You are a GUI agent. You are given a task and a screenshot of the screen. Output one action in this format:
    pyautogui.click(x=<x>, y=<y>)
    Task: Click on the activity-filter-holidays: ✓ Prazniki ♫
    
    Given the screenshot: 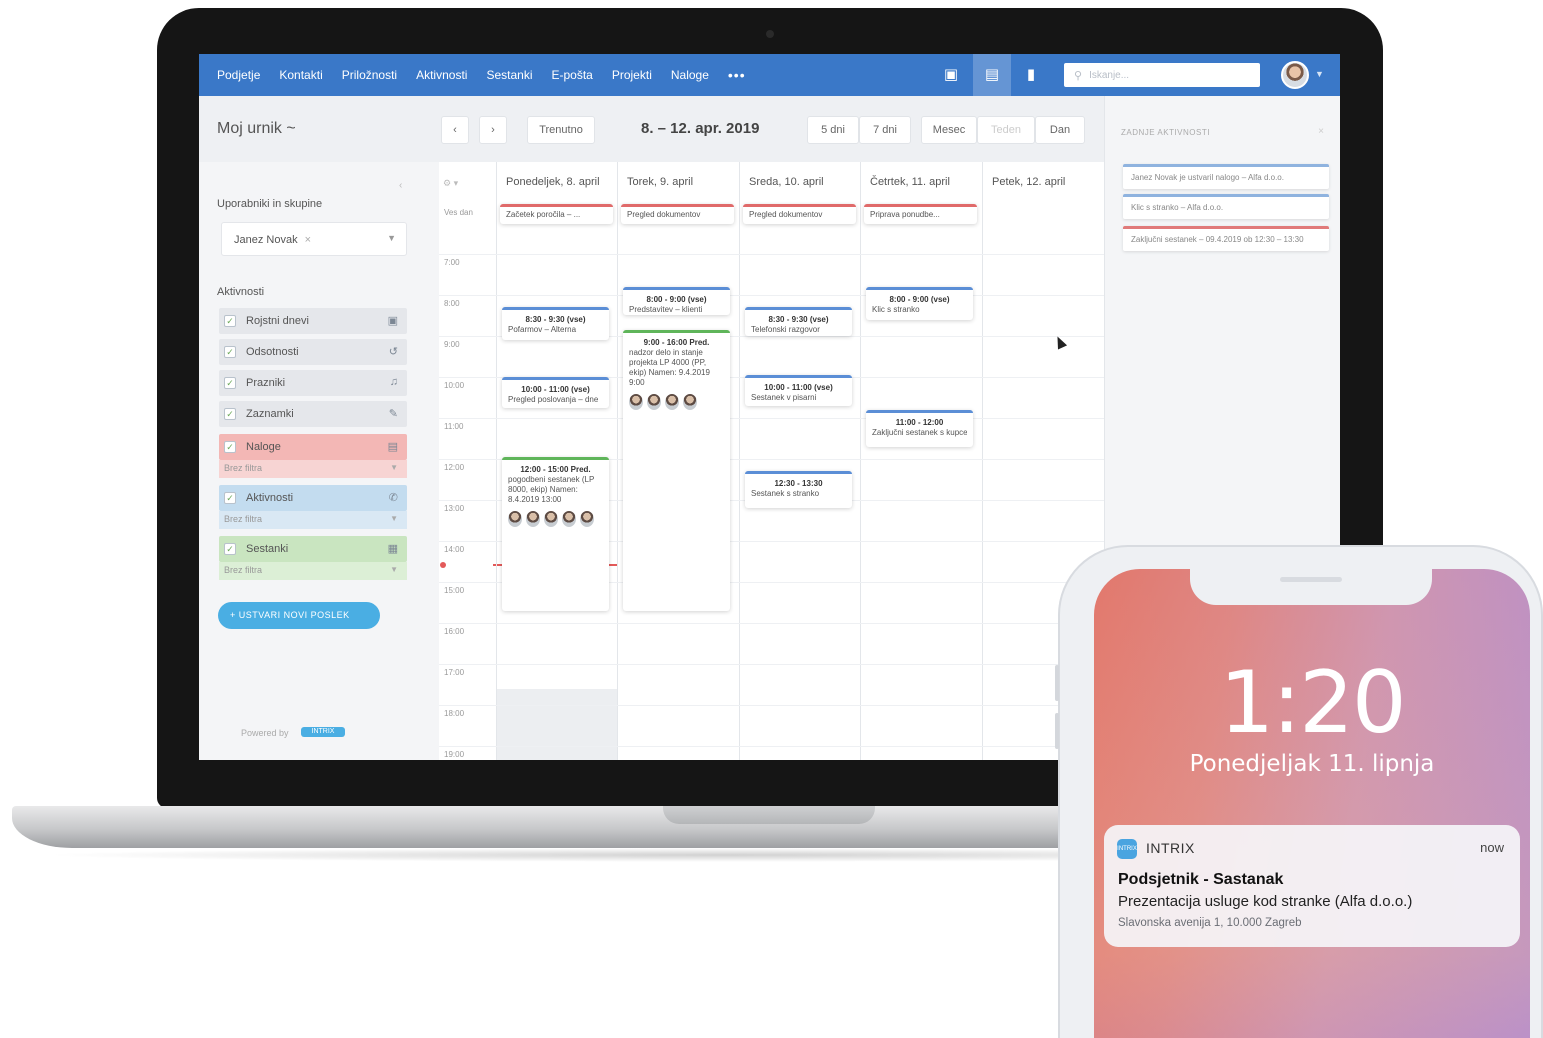 What is the action you would take?
    pyautogui.click(x=313, y=383)
    